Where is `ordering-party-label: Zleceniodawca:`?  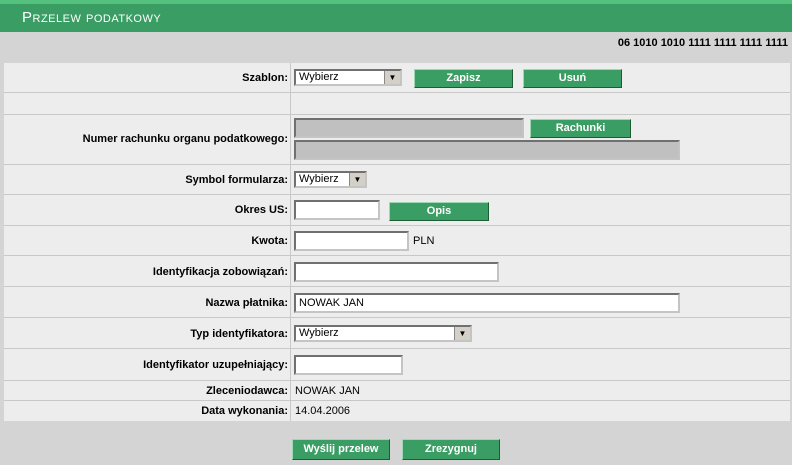
ordering-party-label: Zleceniodawca: is located at coordinates (247, 391).